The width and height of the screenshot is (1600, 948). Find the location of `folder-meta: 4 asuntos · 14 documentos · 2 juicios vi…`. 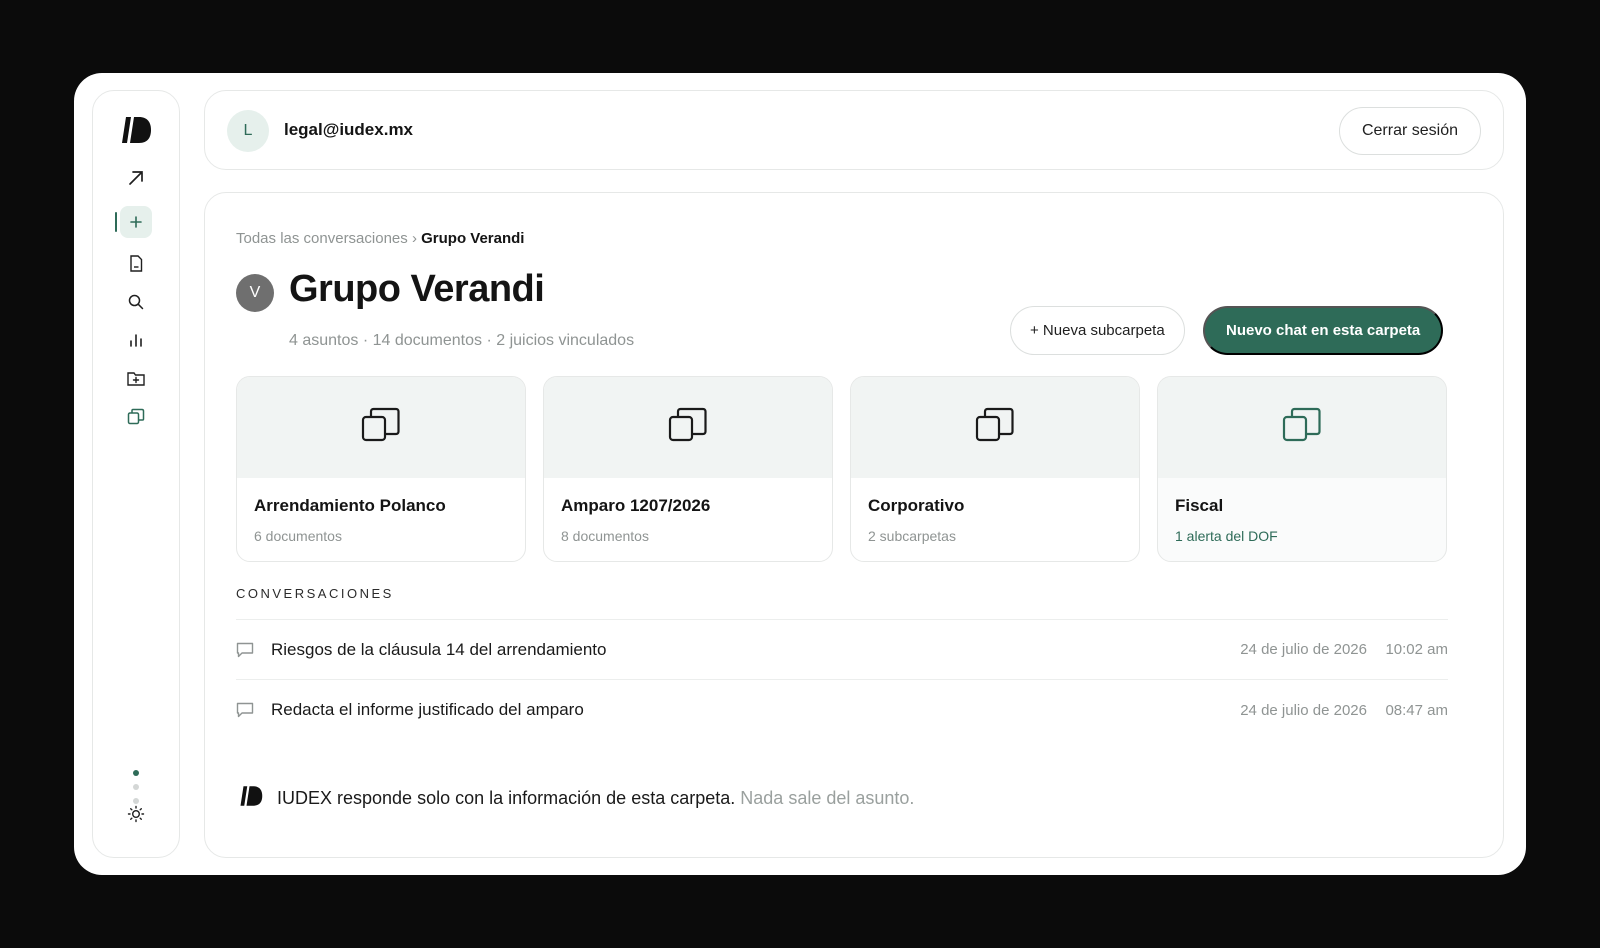

folder-meta: 4 asuntos · 14 documentos · 2 juicios vi… is located at coordinates (462, 340).